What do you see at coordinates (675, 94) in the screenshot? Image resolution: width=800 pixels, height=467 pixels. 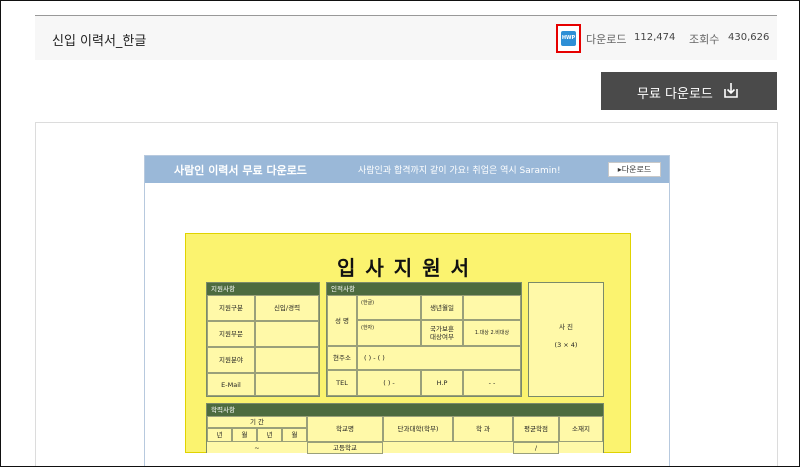 I see `free-download-label: 무료 다운로드` at bounding box center [675, 94].